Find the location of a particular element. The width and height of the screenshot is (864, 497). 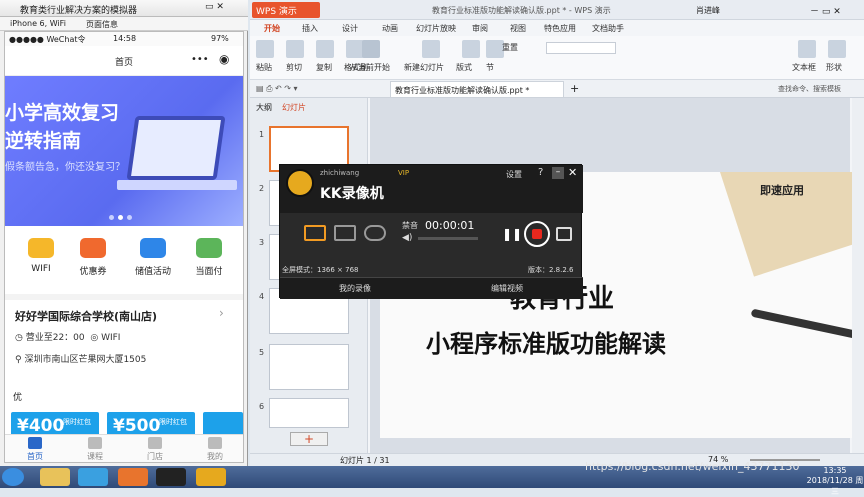

phone-status-bar: ●●●●● WeChat令 14:58 97% is located at coordinates (124, 39).